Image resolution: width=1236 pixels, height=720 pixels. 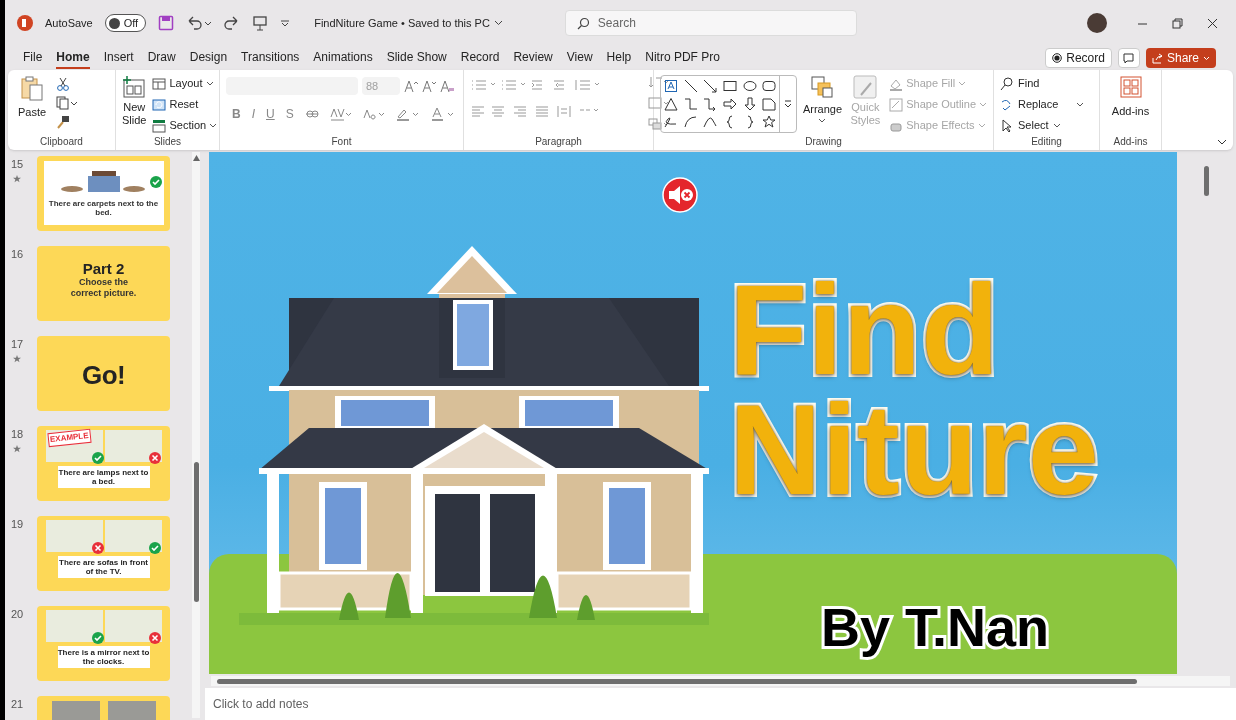 I want to click on grid-icon, so click(x=1130, y=87).